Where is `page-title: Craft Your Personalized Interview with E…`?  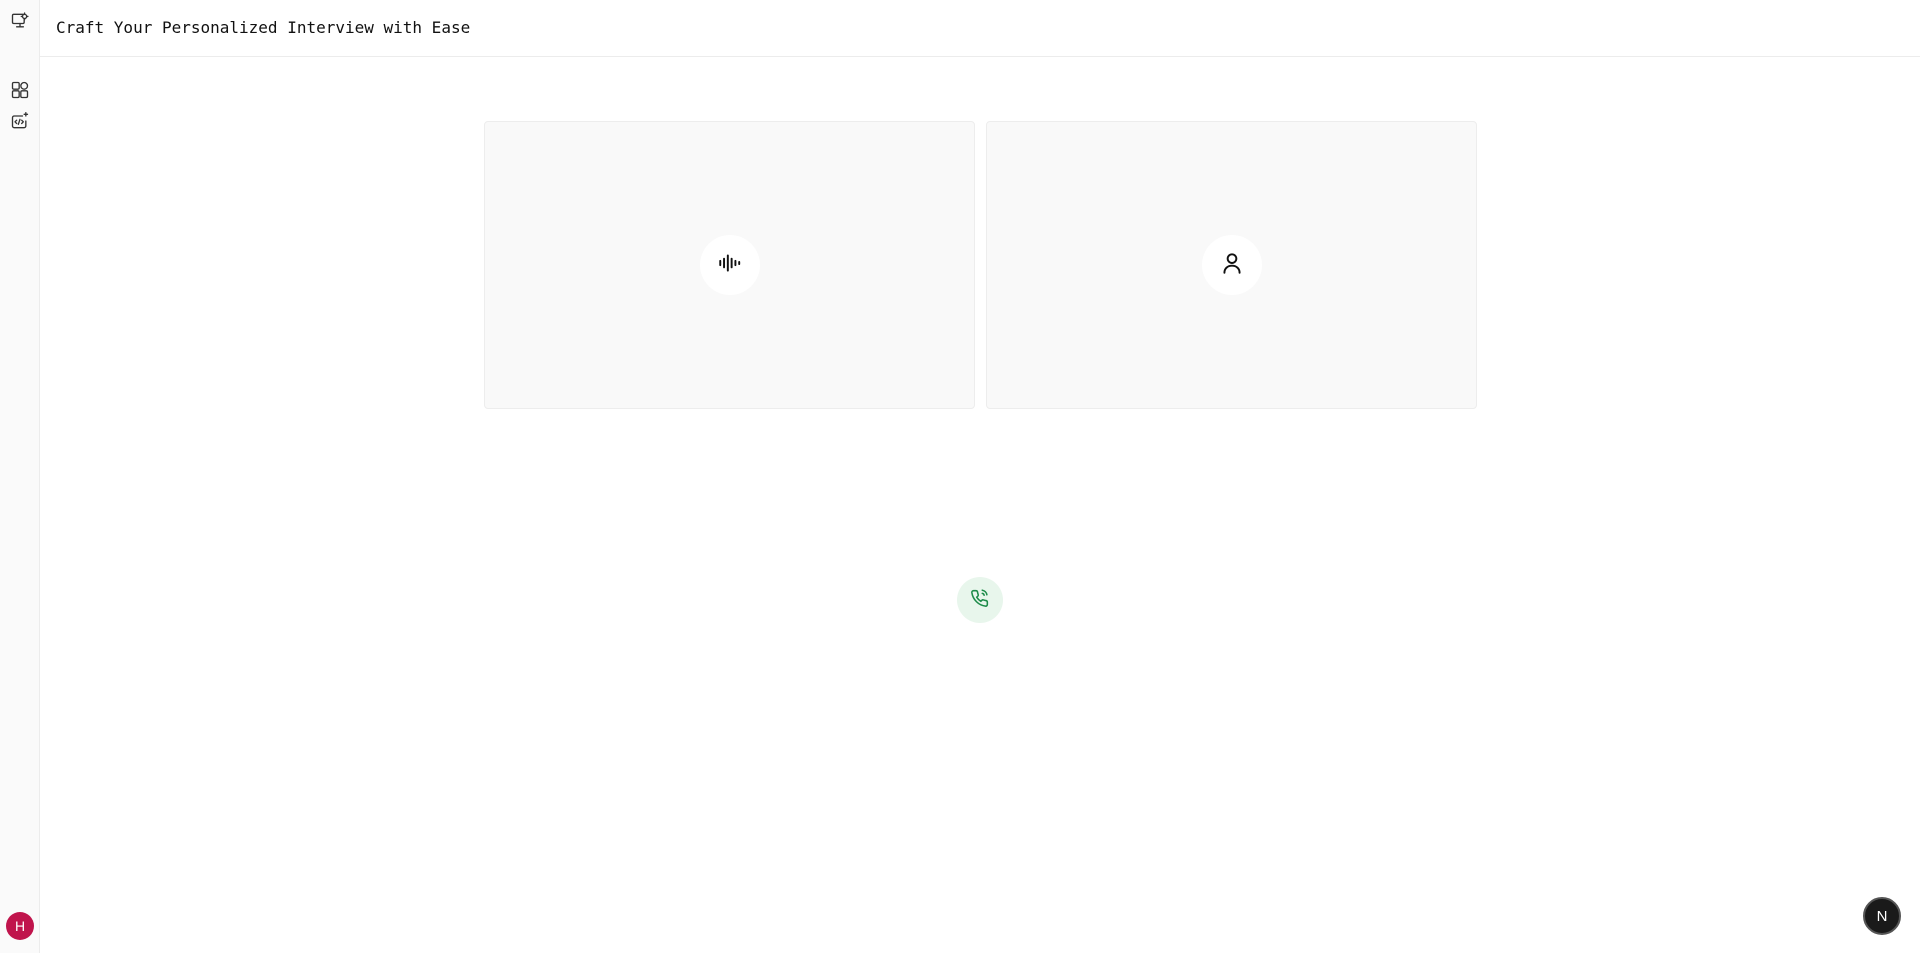
page-title: Craft Your Personalized Interview with E… is located at coordinates (263, 27).